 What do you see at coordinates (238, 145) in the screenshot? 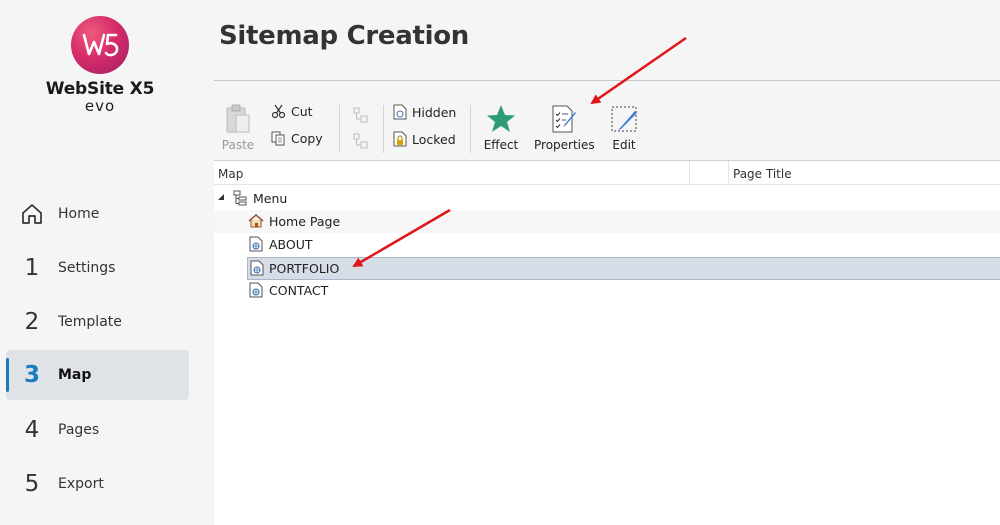
I see `paste-label: Paste` at bounding box center [238, 145].